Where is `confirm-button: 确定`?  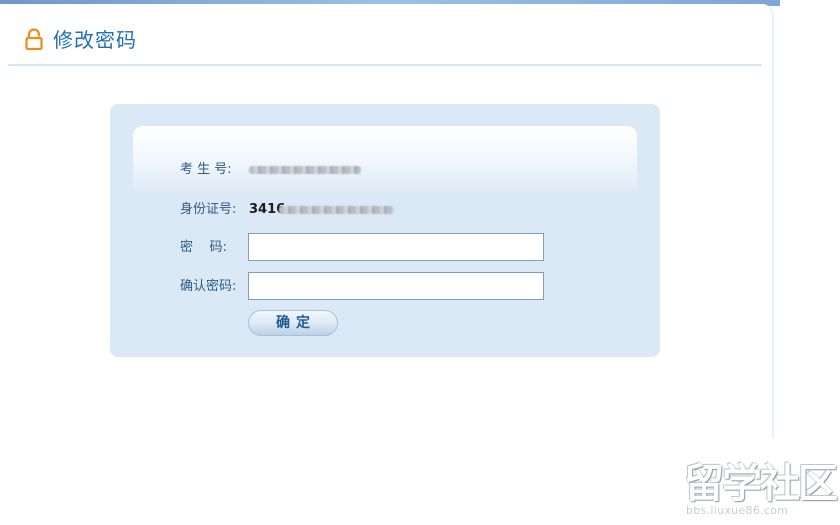 confirm-button: 确定 is located at coordinates (293, 323).